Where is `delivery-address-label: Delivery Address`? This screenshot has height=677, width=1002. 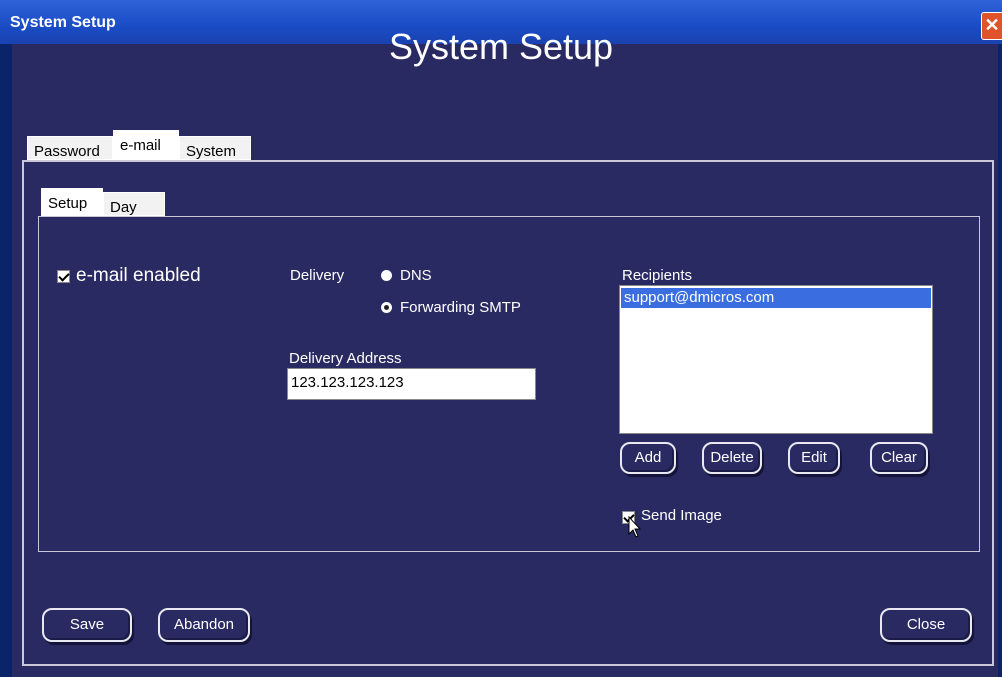 delivery-address-label: Delivery Address is located at coordinates (345, 358).